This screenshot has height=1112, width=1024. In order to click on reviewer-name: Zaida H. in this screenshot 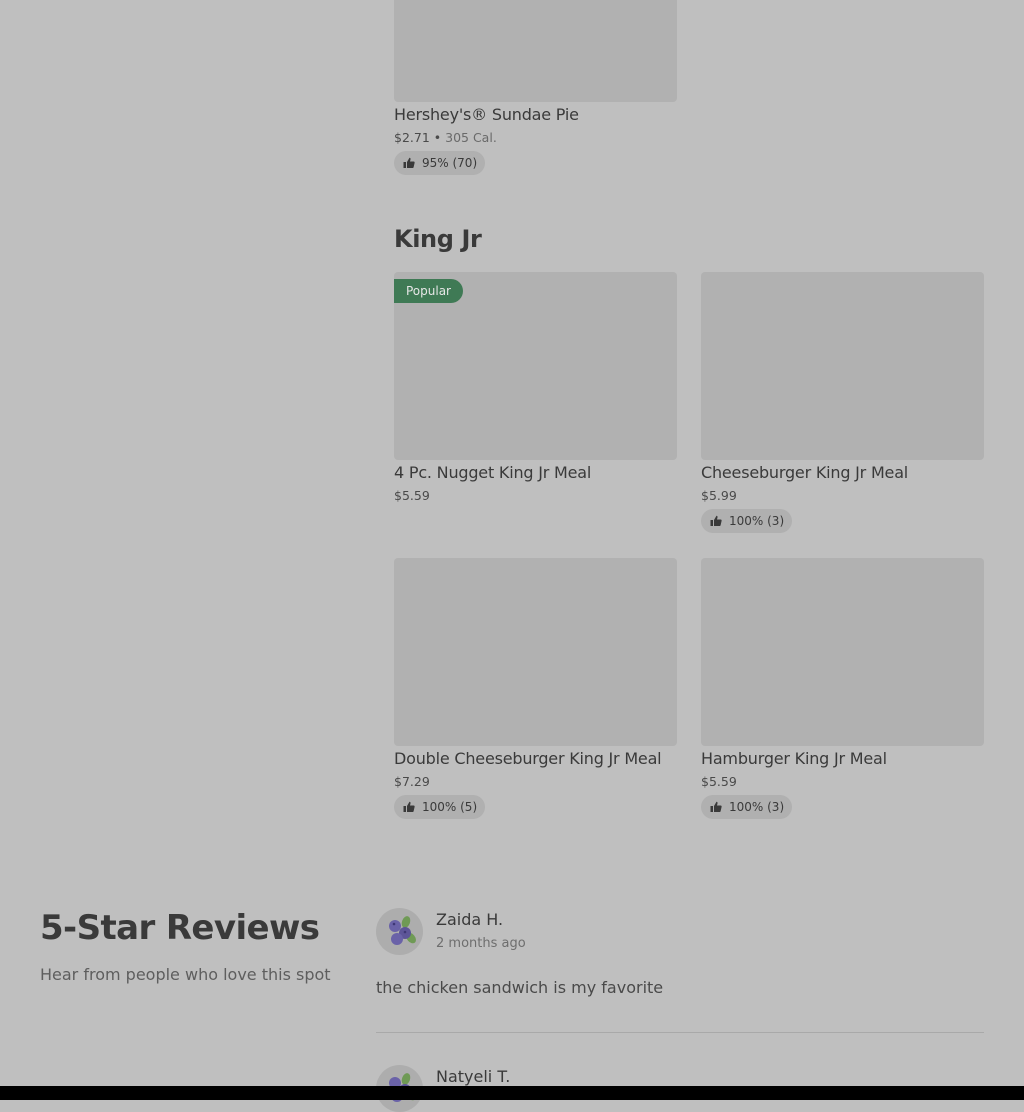, I will do `click(470, 919)`.